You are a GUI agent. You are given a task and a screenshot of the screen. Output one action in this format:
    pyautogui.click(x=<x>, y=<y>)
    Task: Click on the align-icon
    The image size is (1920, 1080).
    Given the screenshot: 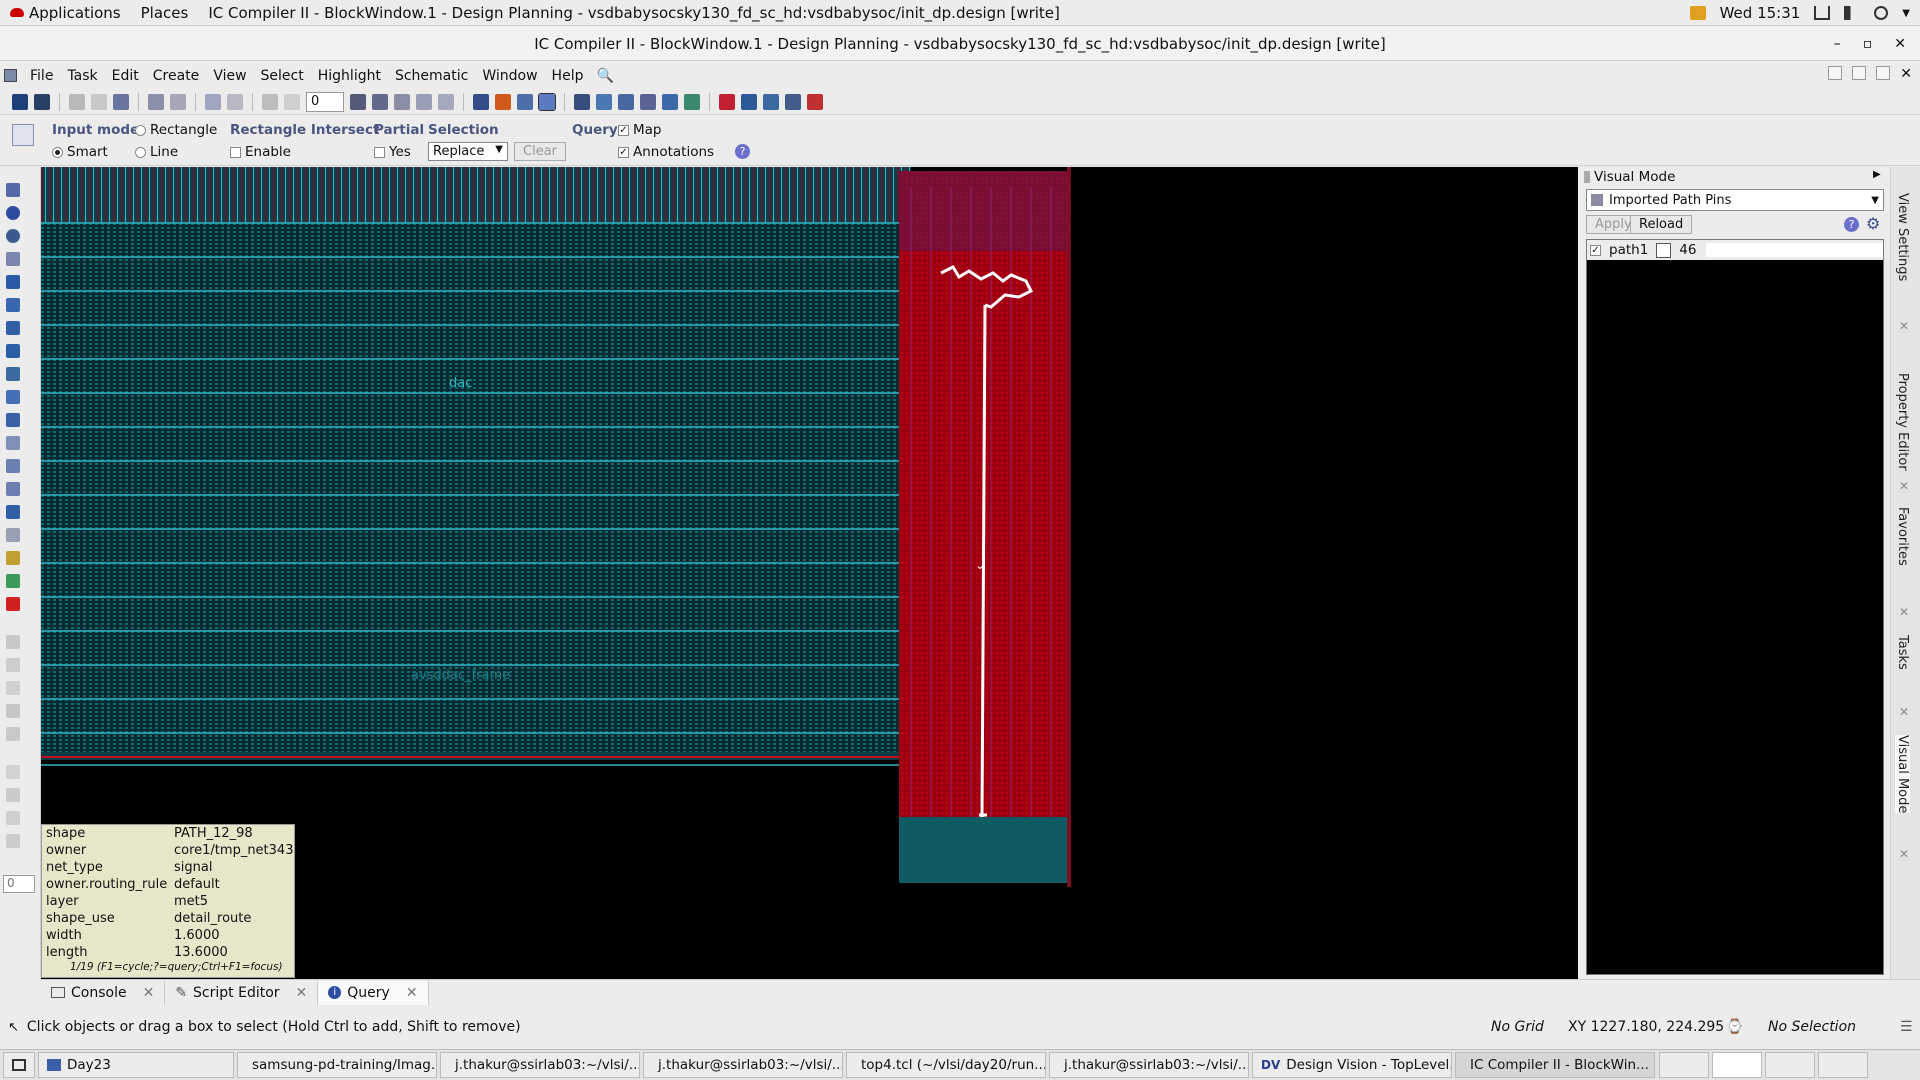 What is the action you would take?
    pyautogui.click(x=380, y=101)
    